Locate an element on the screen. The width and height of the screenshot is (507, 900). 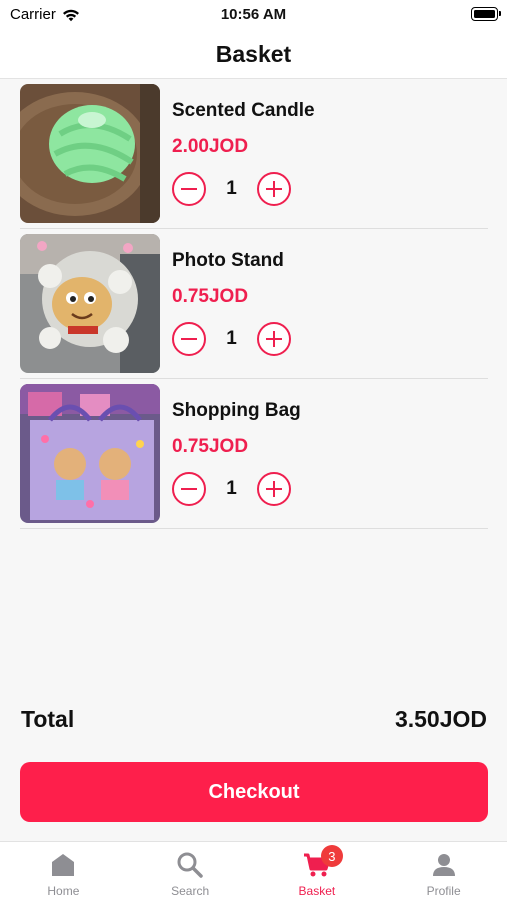
tab-basket: 3 Basket is located at coordinates (317, 871).